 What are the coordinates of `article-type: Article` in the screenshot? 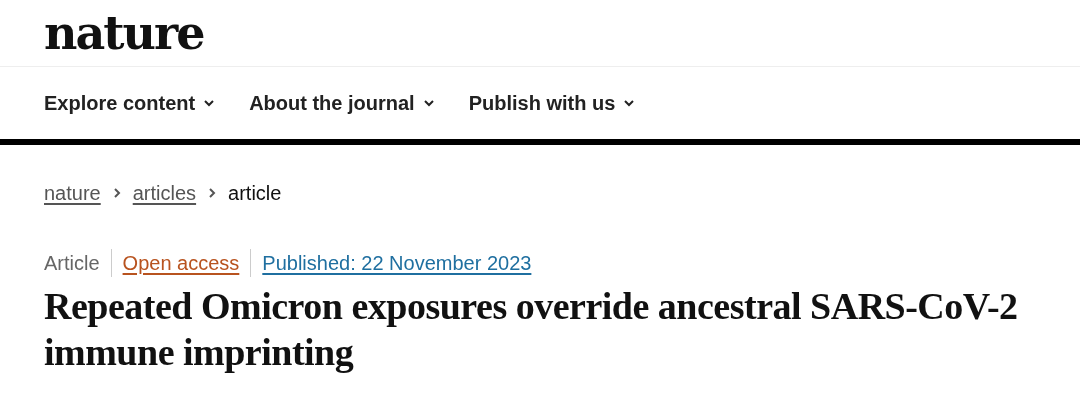 It's located at (72, 263).